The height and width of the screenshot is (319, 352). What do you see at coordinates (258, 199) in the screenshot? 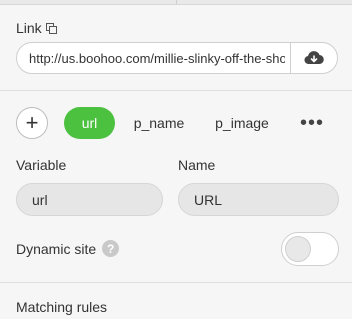
I see `name-input: URL` at bounding box center [258, 199].